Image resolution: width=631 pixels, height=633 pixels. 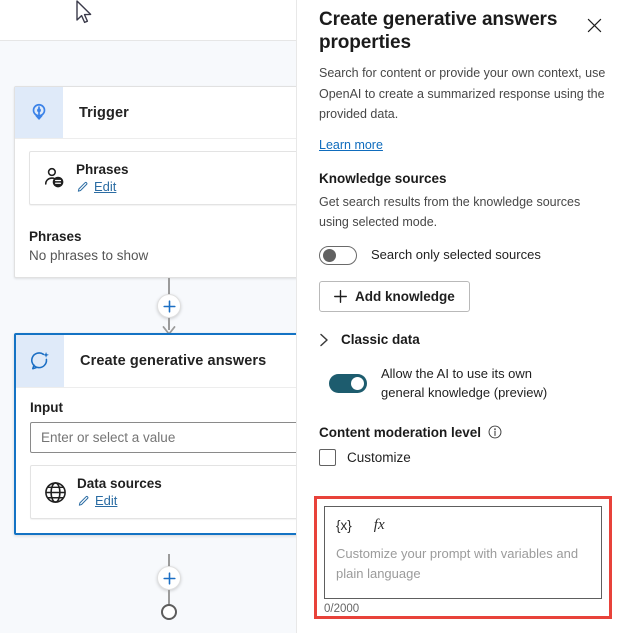 I want to click on trigger-node-body: Phrases Edit, so click(x=155, y=179).